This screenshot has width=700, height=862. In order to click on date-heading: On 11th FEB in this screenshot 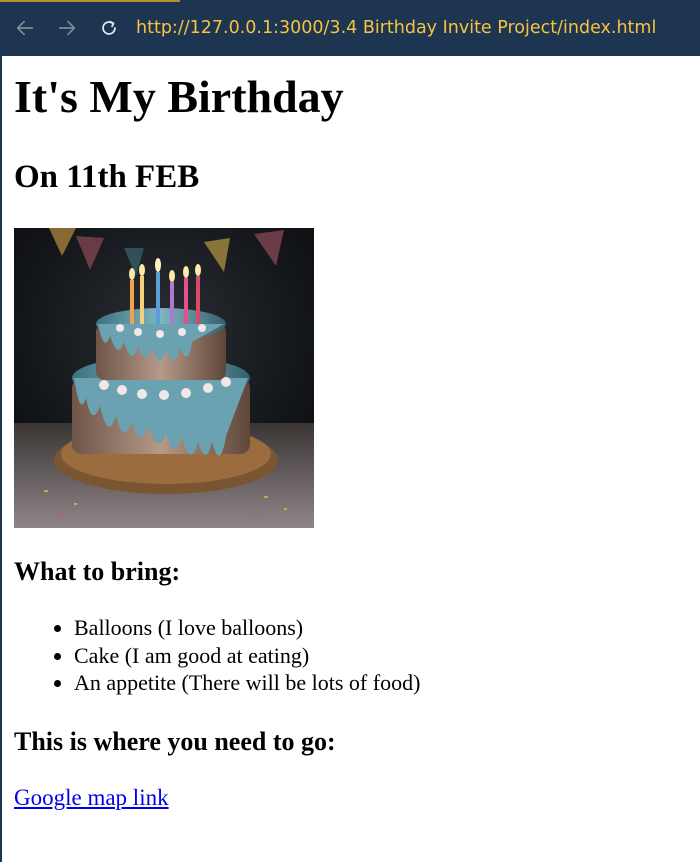, I will do `click(107, 177)`.